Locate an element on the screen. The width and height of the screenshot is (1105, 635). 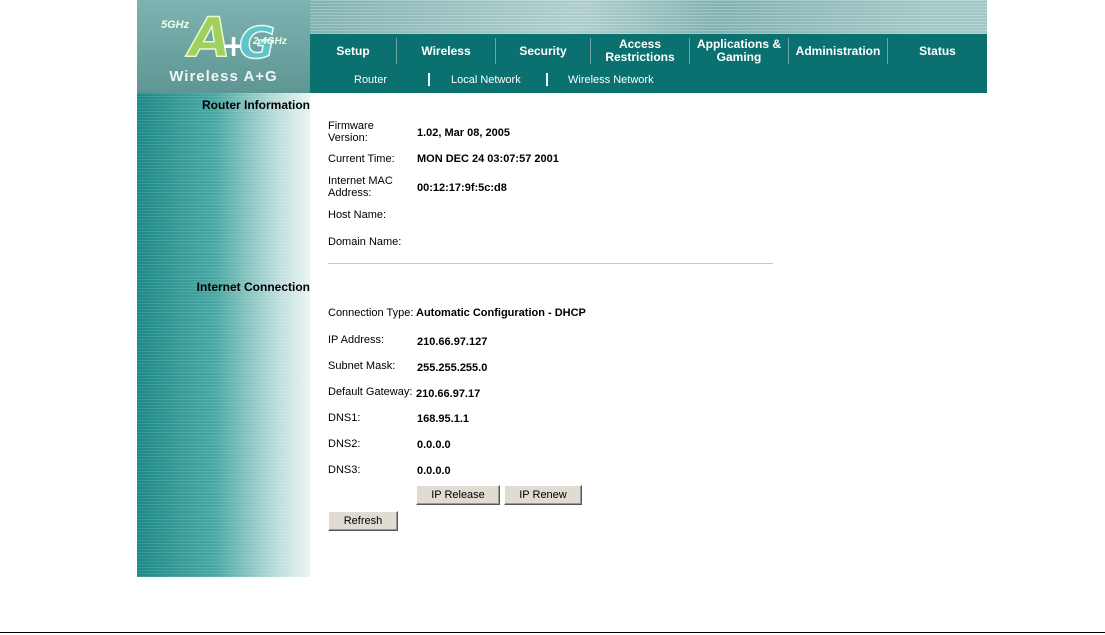
connection-type-label: Connection Type: is located at coordinates (371, 313).